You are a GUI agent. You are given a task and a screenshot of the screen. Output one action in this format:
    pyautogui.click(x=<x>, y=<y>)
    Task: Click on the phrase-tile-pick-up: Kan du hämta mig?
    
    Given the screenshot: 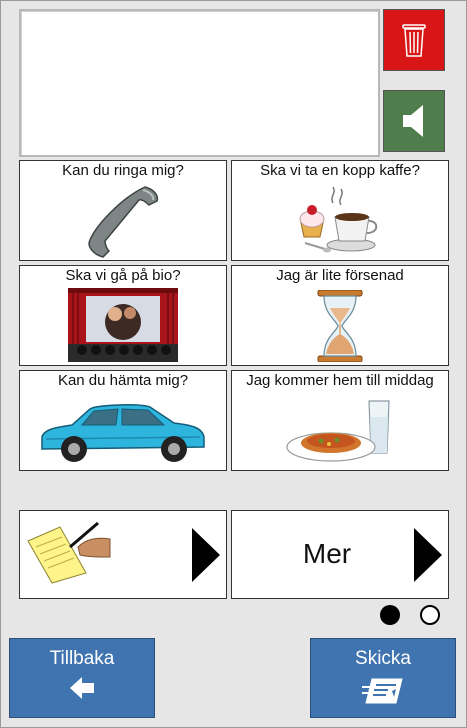 What is the action you would take?
    pyautogui.click(x=123, y=420)
    